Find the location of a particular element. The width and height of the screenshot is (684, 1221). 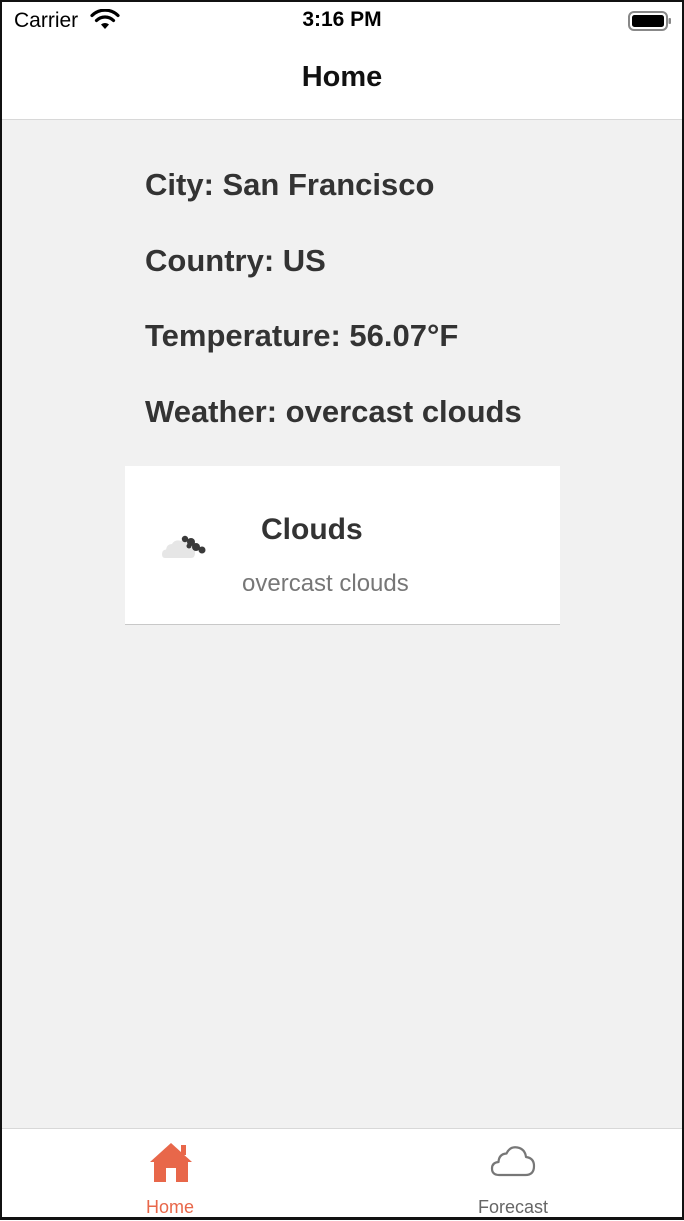

tab-bar: Home Forecast is located at coordinates (342, 1174).